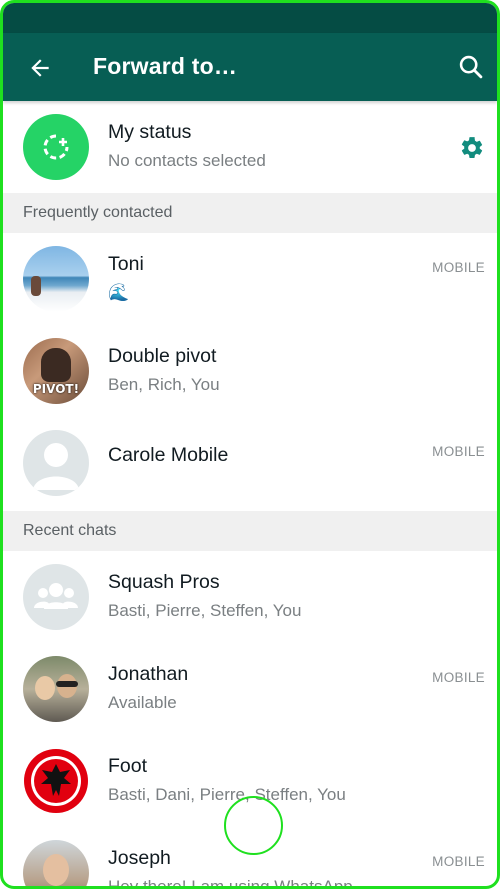 Image resolution: width=500 pixels, height=889 pixels. I want to click on contact-name: Joseph, so click(139, 858).